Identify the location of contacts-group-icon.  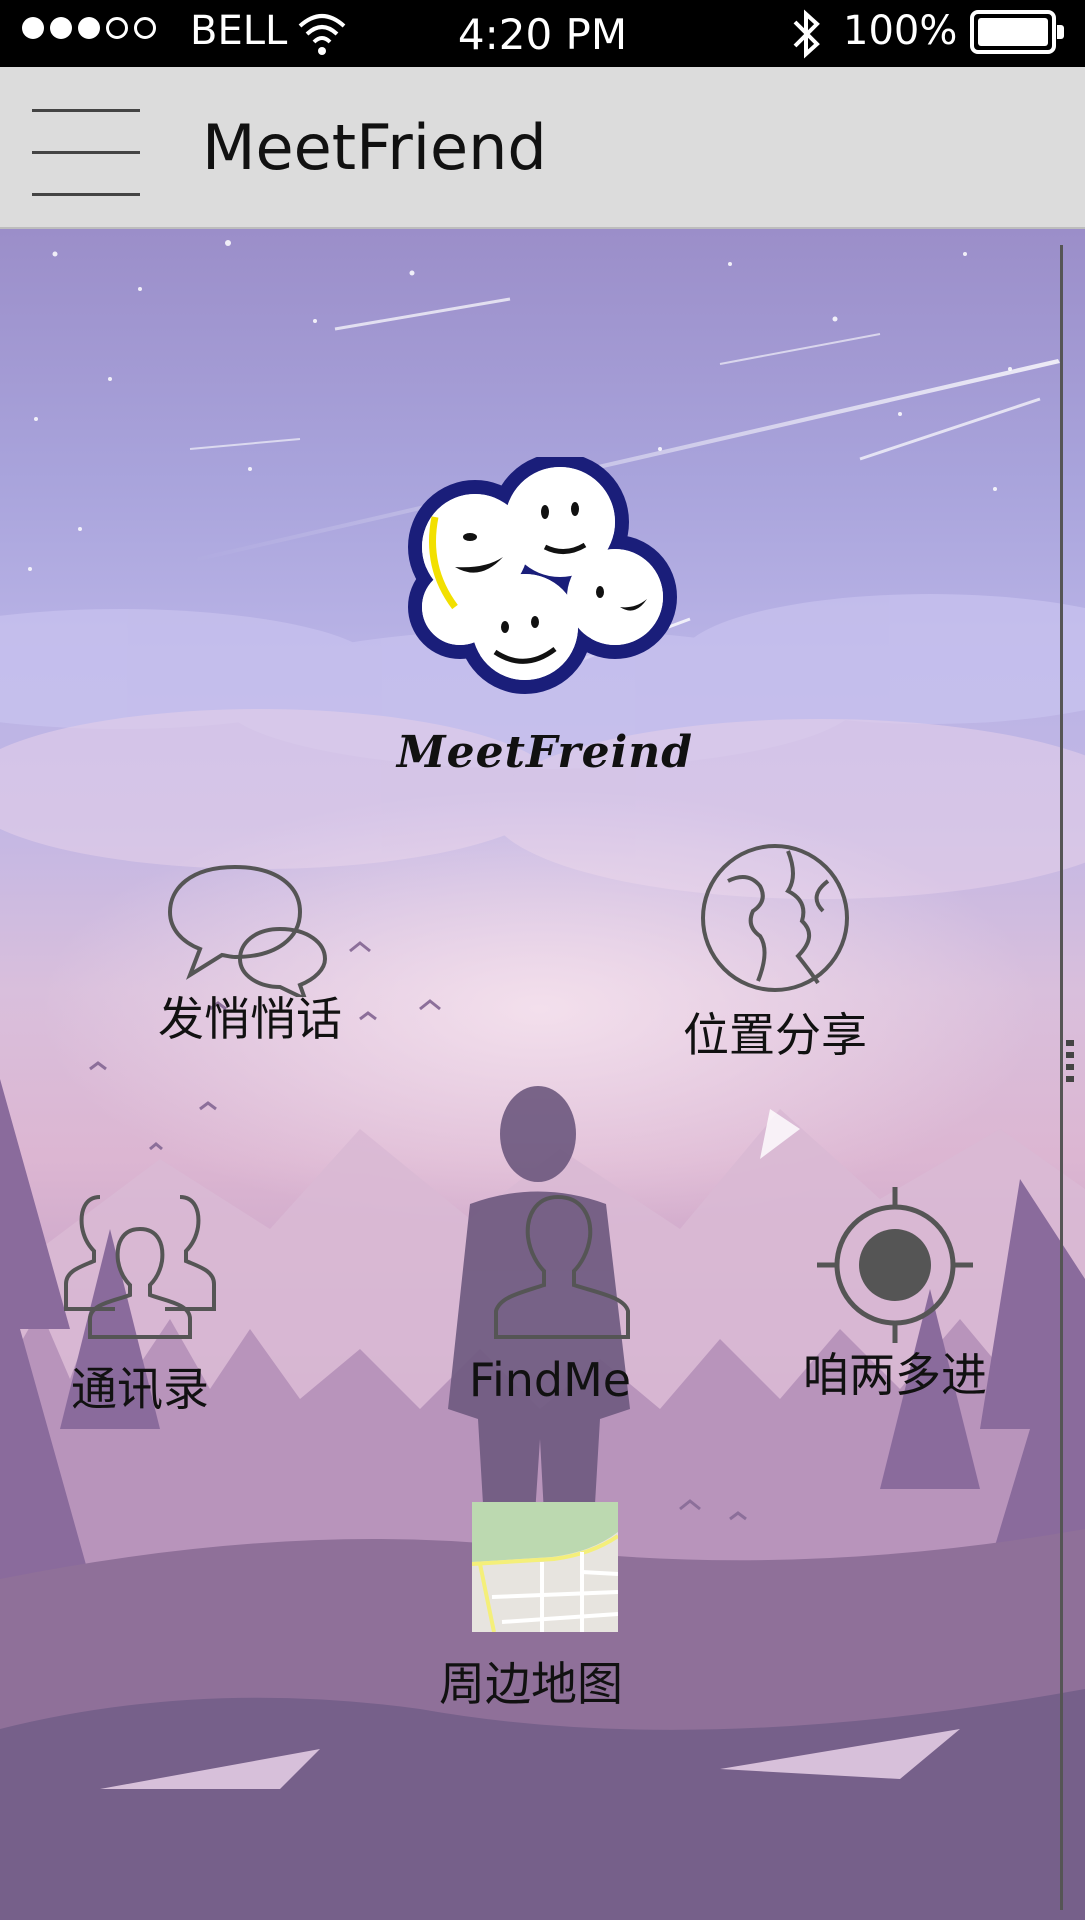
(140, 1267).